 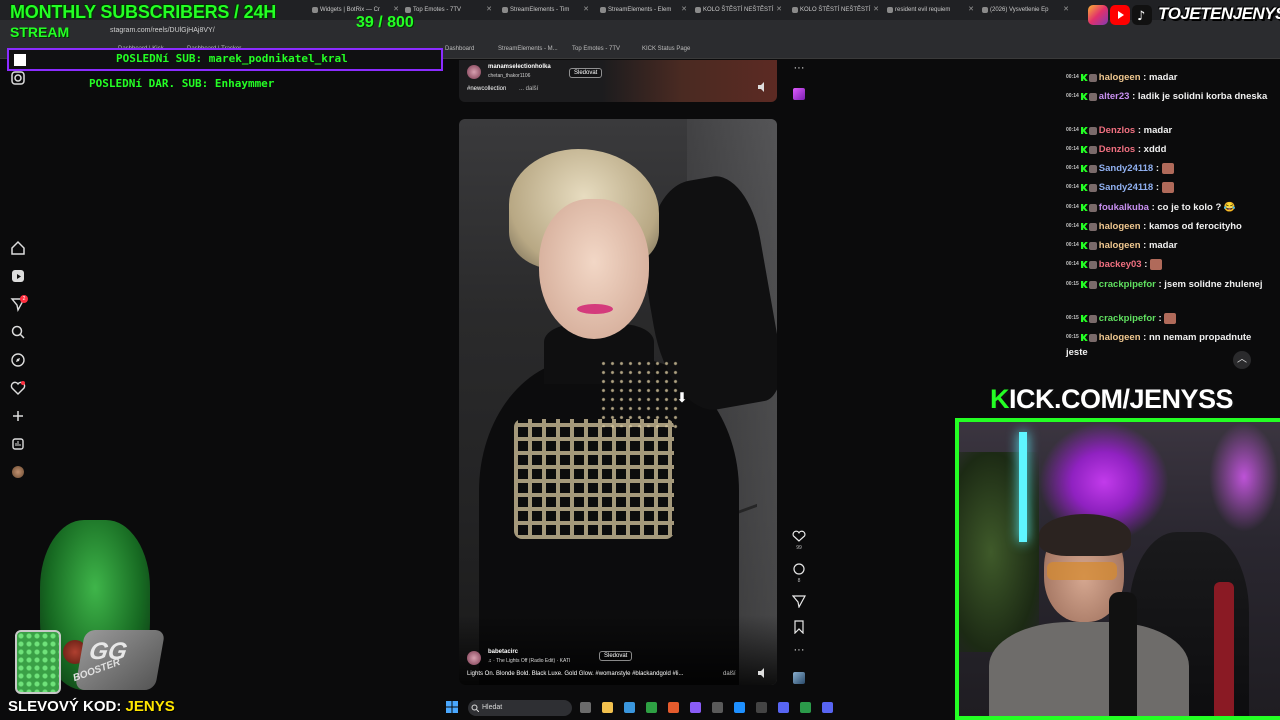 What do you see at coordinates (931, 10) in the screenshot?
I see `browser-tab: resident evil requiem ✕` at bounding box center [931, 10].